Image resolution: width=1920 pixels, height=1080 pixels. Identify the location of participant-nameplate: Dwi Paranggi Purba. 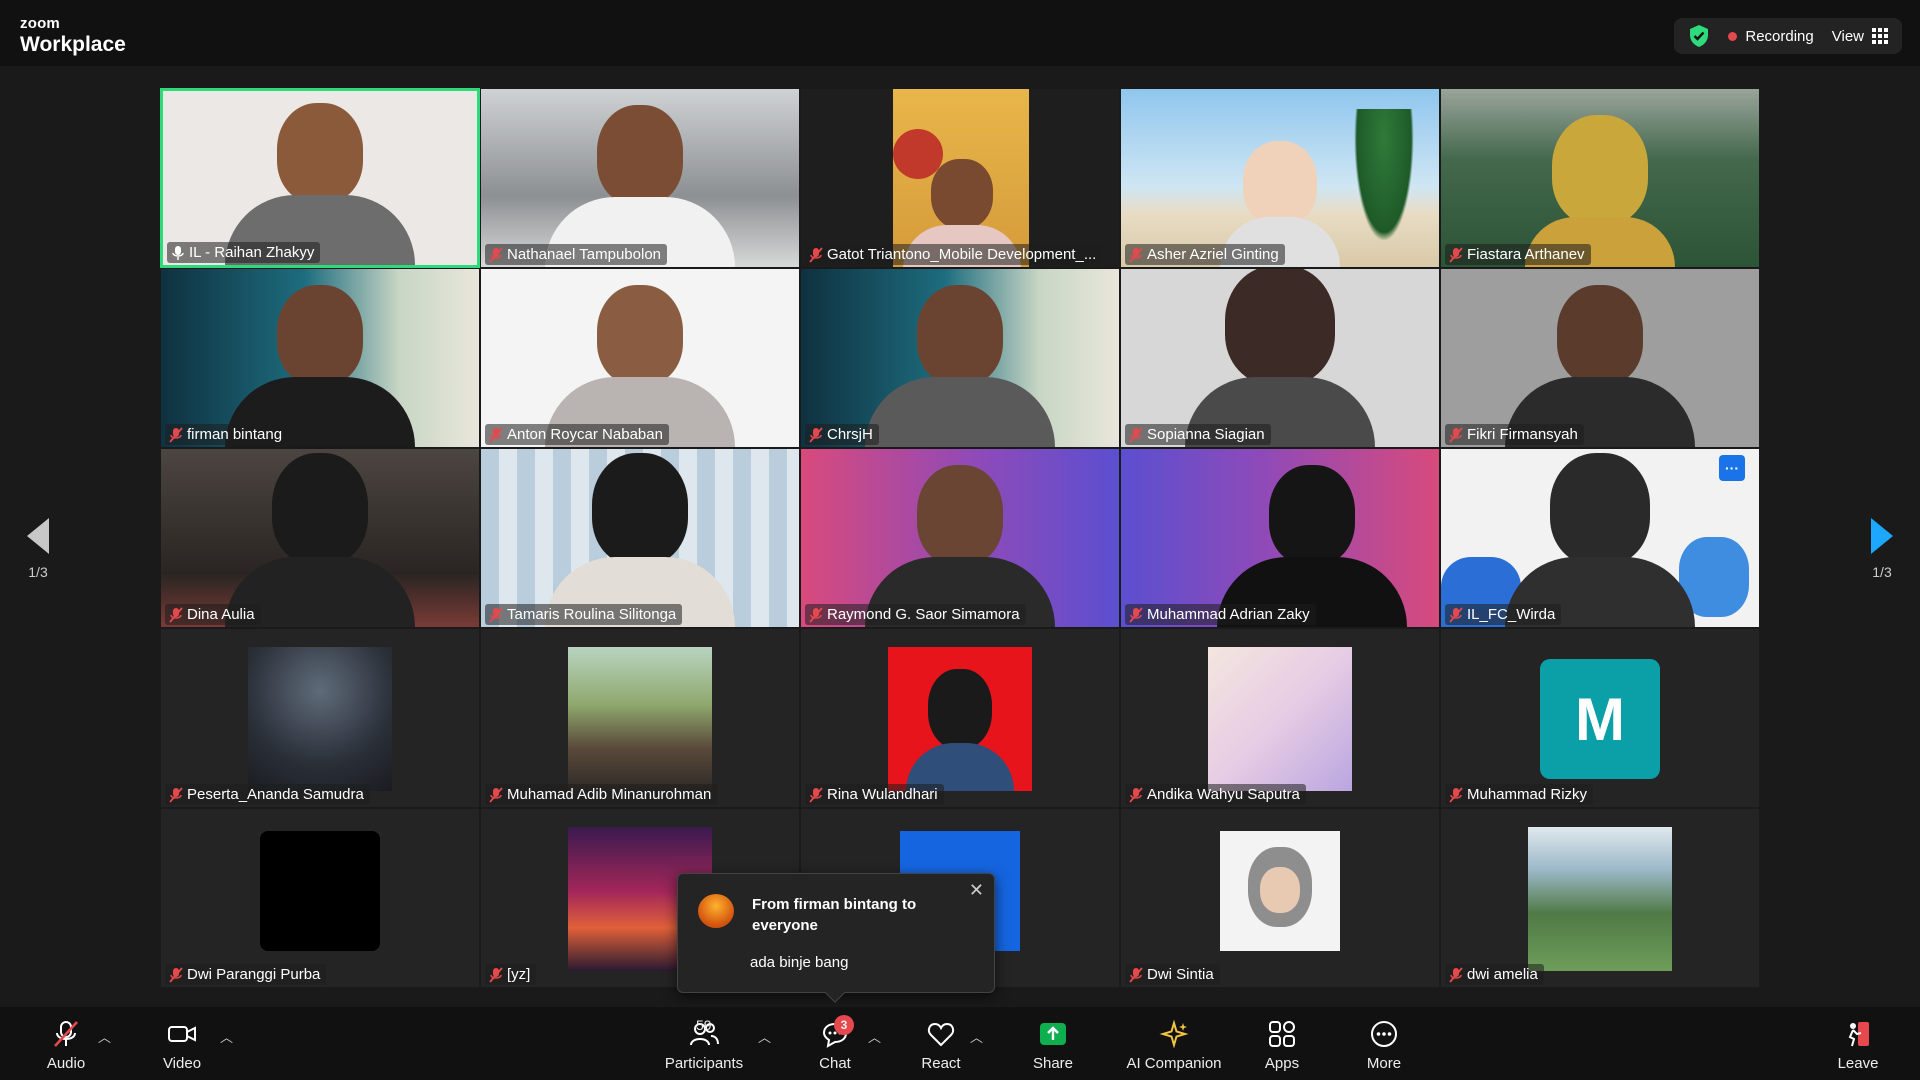
(246, 974).